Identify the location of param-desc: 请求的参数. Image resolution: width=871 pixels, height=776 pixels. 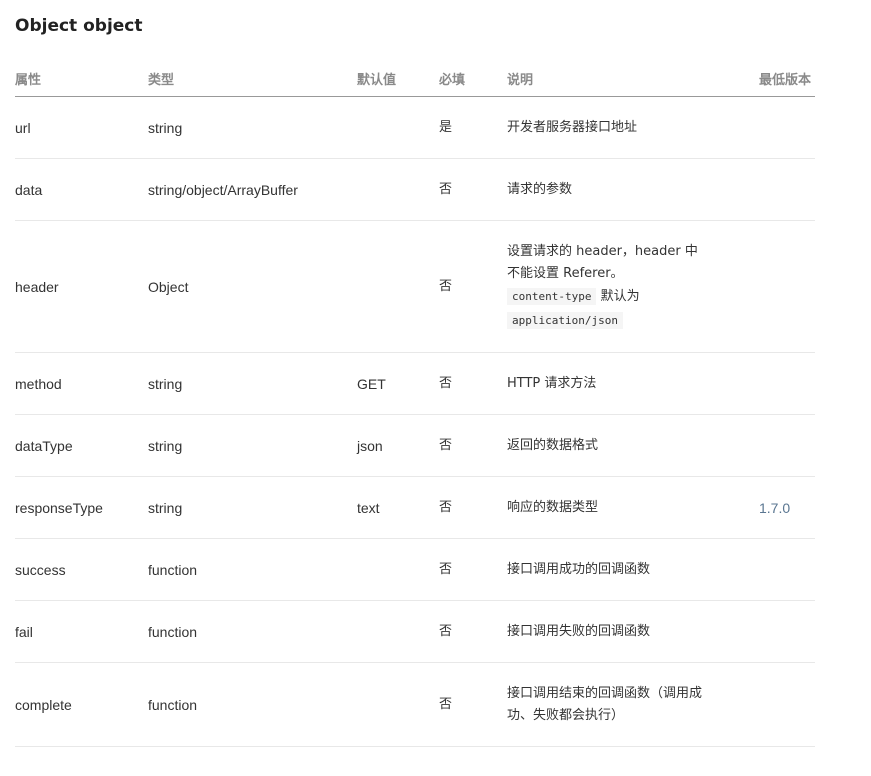
(633, 189).